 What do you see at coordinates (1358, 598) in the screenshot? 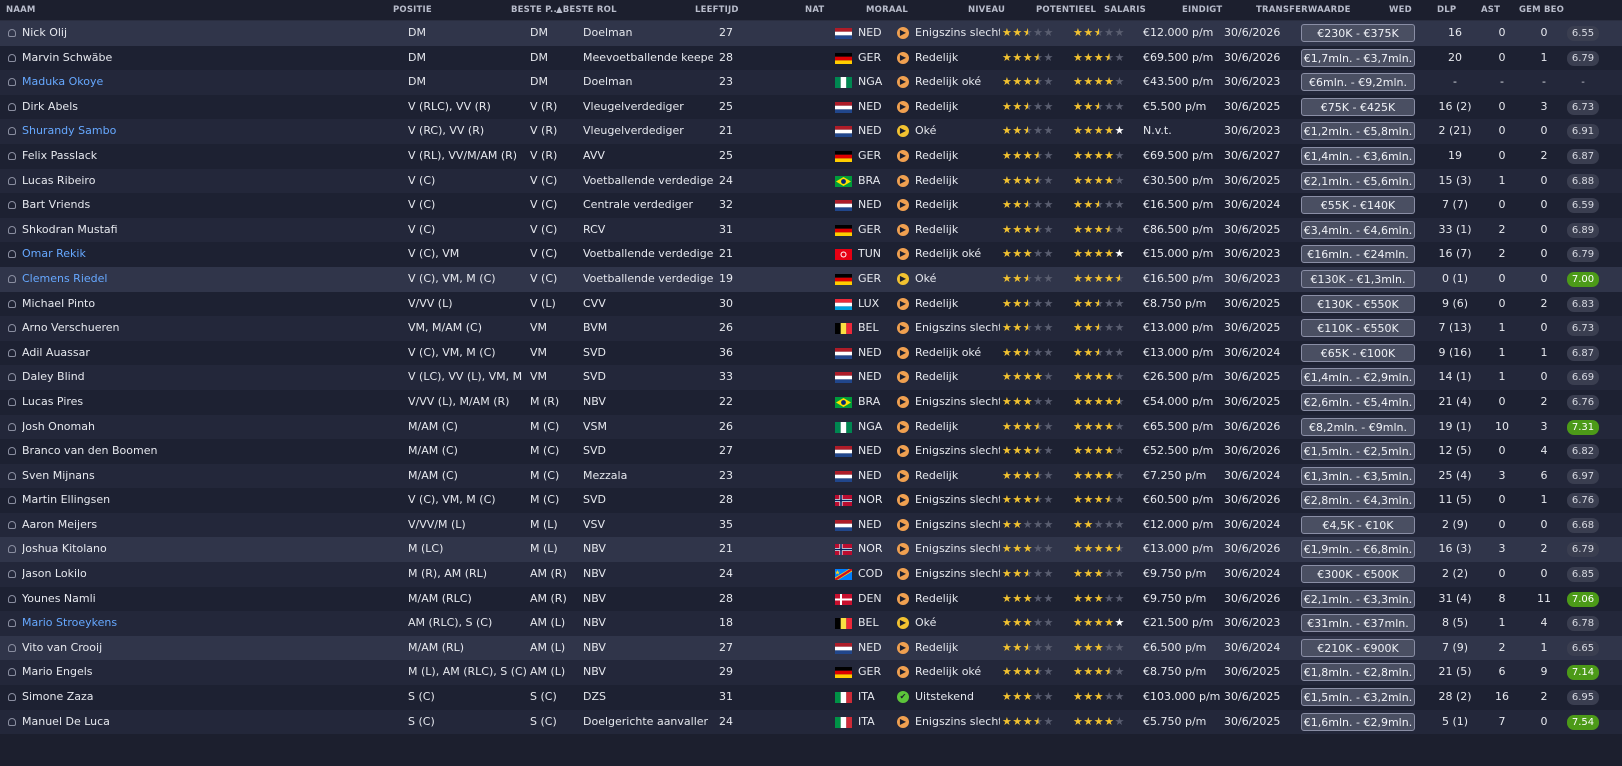
I see `transferwaarde-badge: €2,1mln. - €3,3mln.` at bounding box center [1358, 598].